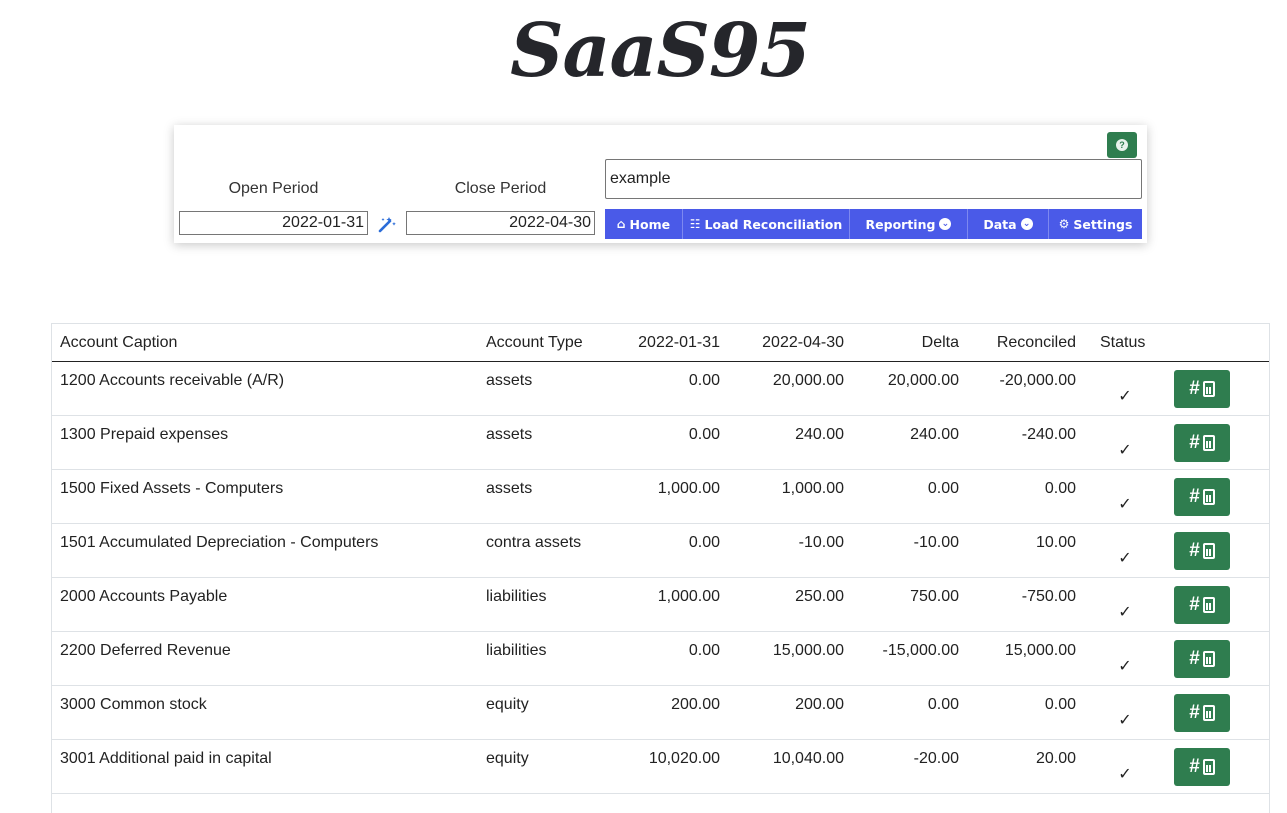  I want to click on open-period-input, so click(273, 223).